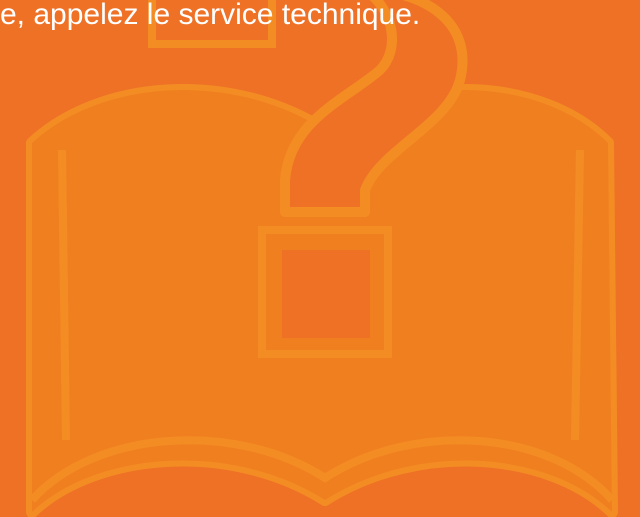 The width and height of the screenshot is (640, 517). I want to click on question-dot, so click(326, 294).